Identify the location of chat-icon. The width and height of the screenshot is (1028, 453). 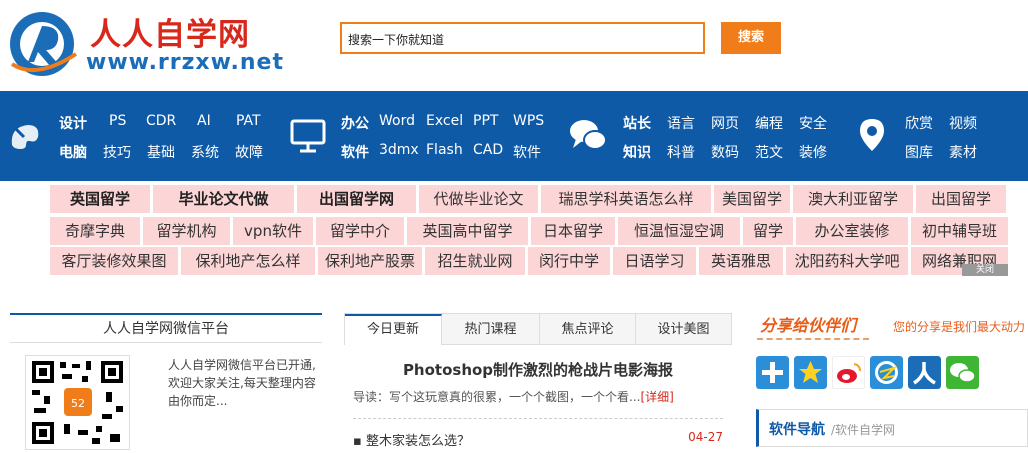
(588, 135).